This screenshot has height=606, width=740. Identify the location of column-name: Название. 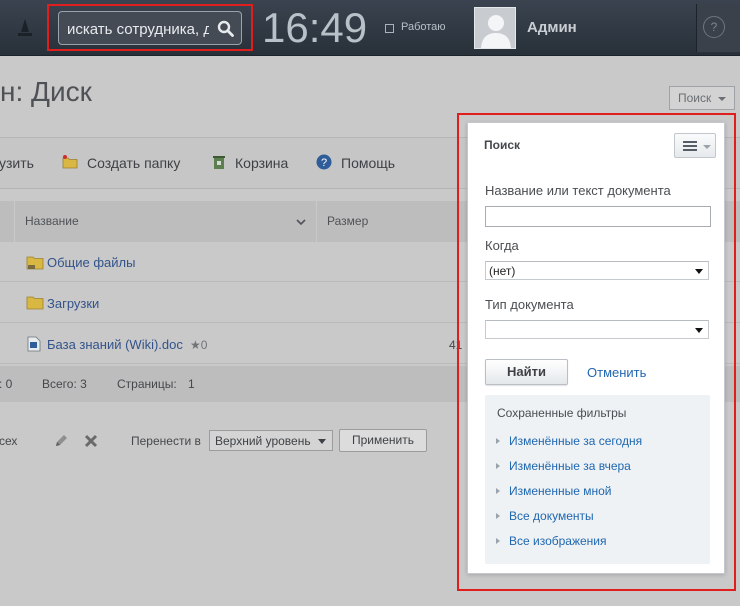
(52, 221).